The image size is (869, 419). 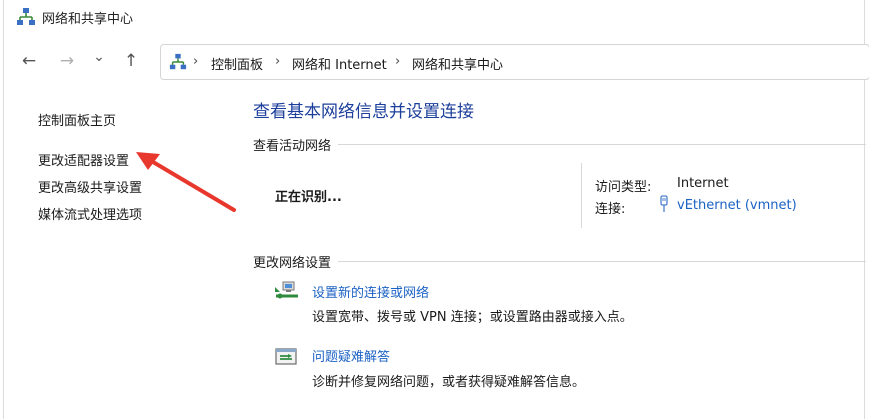 What do you see at coordinates (351, 355) in the screenshot?
I see `troubleshoot-link: 问题疑难解答` at bounding box center [351, 355].